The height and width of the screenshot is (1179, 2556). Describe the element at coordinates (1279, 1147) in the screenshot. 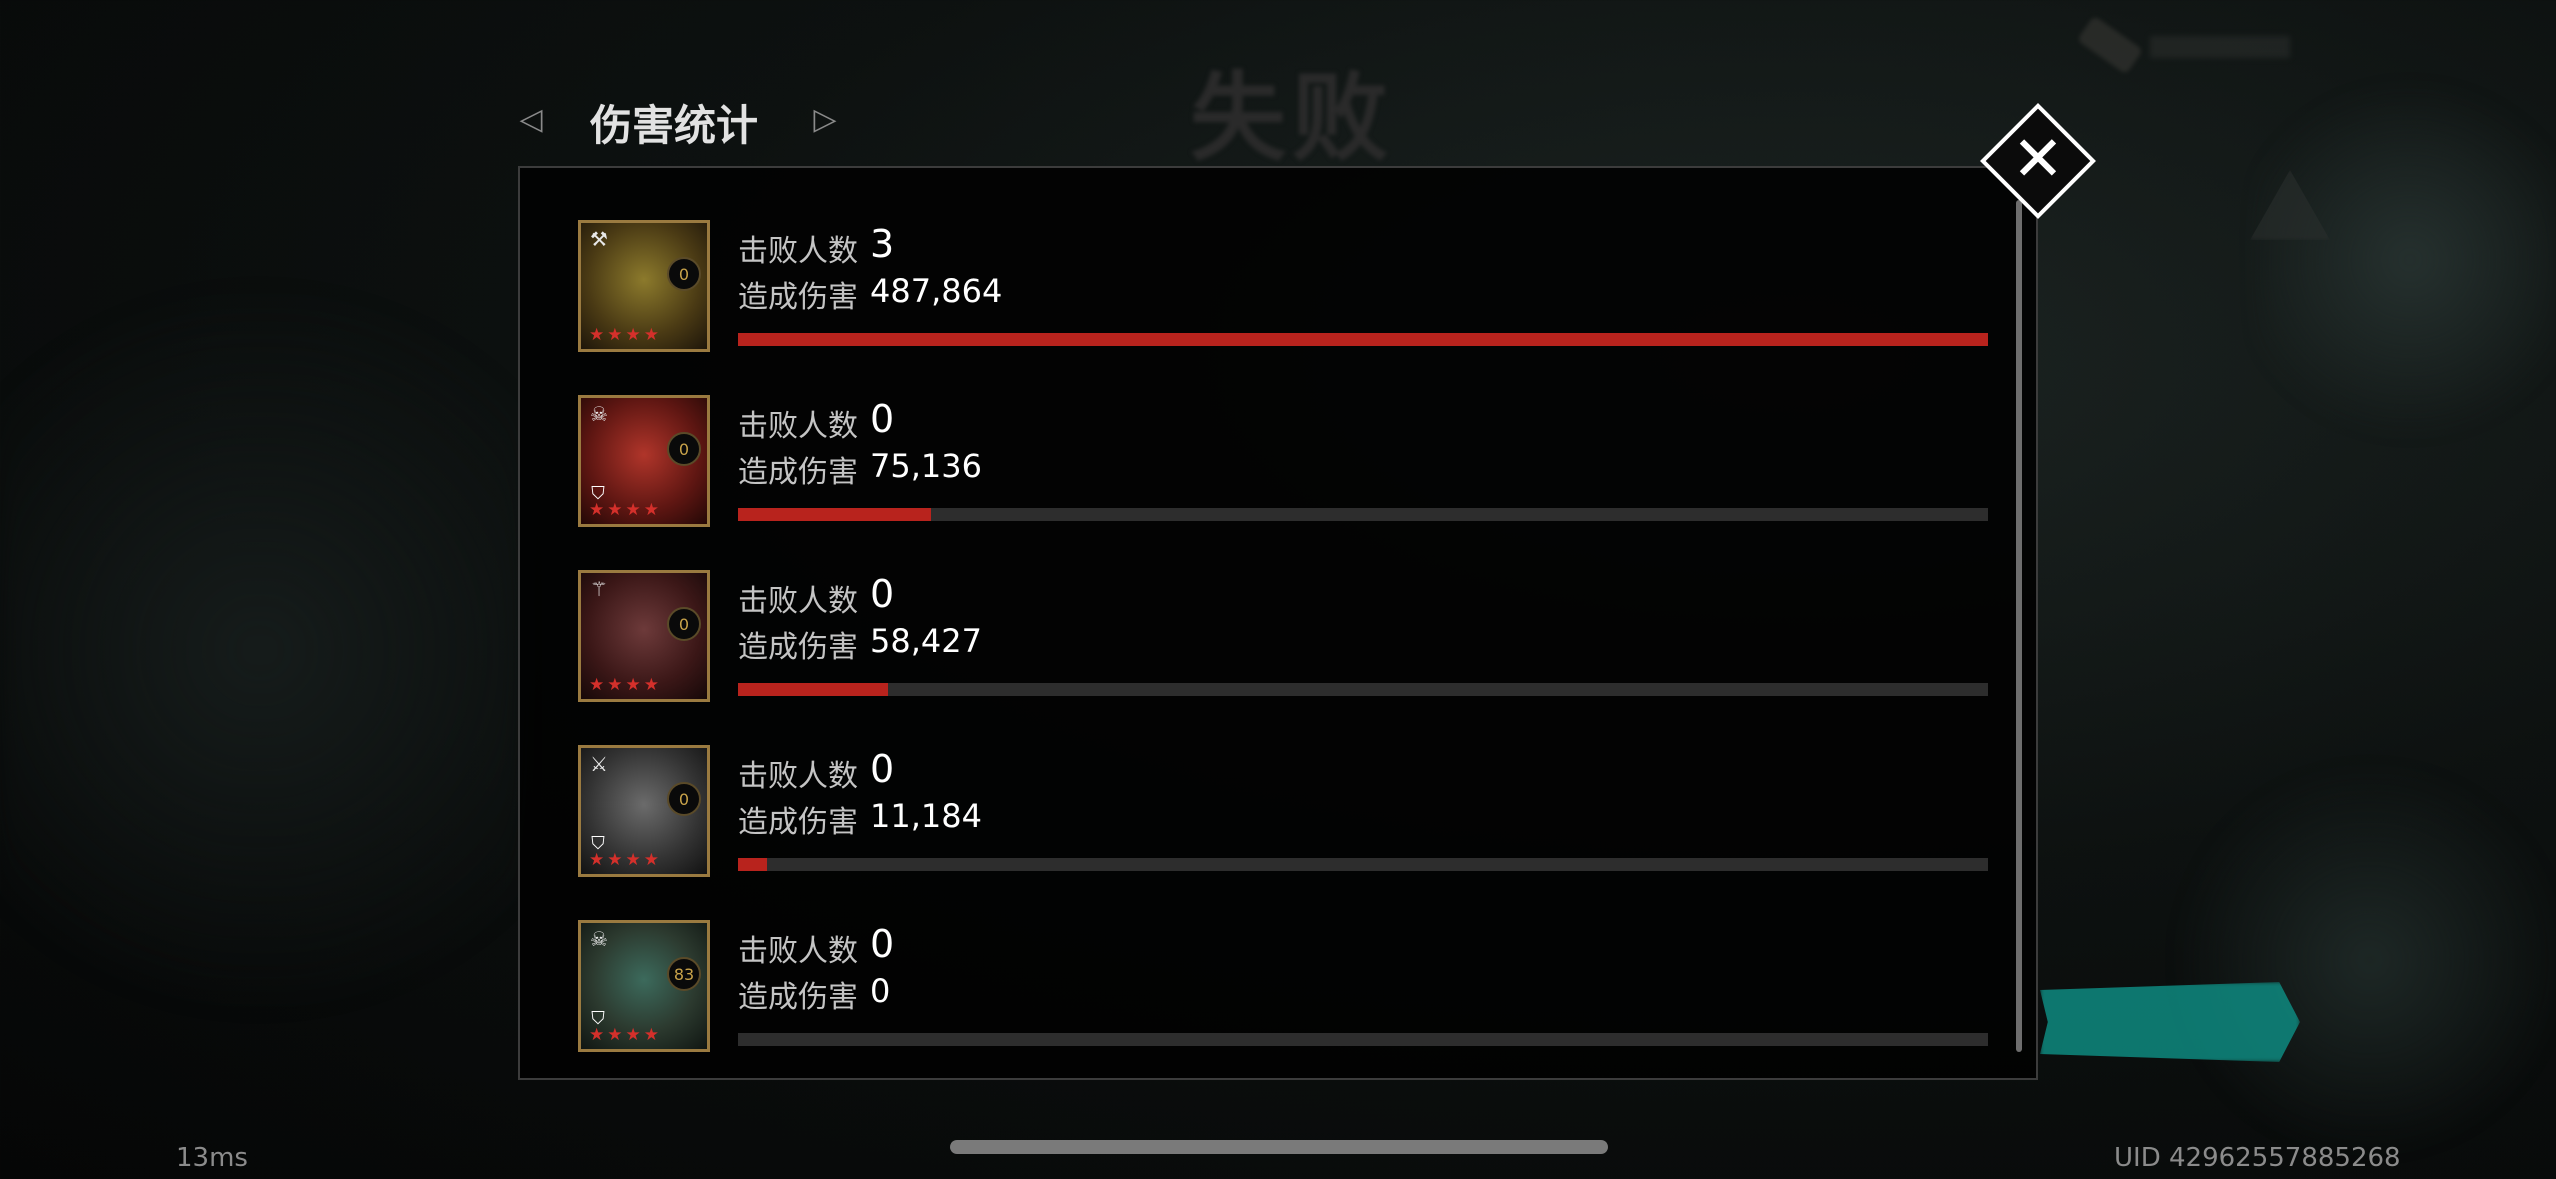

I see `home-indicator` at that location.